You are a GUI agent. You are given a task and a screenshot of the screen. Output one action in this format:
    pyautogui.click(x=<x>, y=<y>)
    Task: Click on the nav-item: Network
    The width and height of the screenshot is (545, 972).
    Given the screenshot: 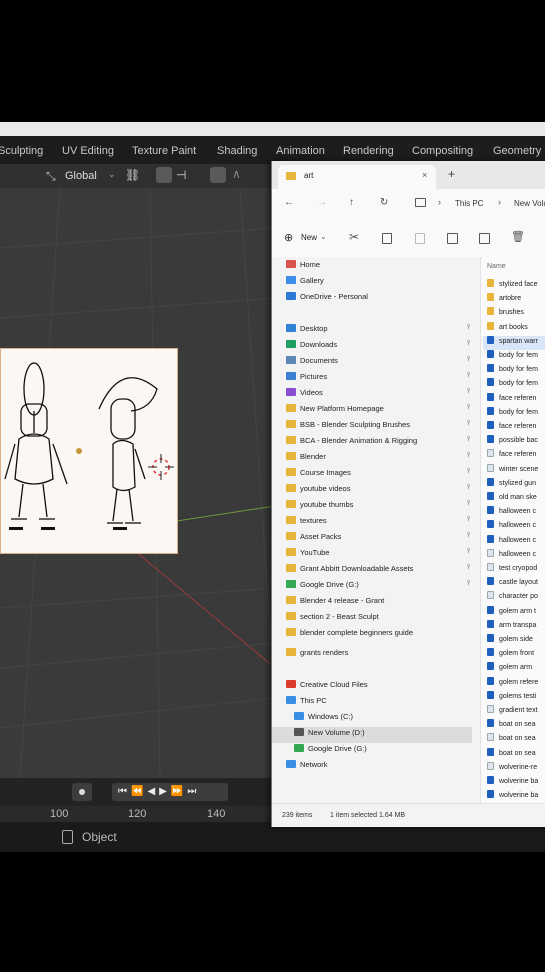 What is the action you would take?
    pyautogui.click(x=307, y=767)
    